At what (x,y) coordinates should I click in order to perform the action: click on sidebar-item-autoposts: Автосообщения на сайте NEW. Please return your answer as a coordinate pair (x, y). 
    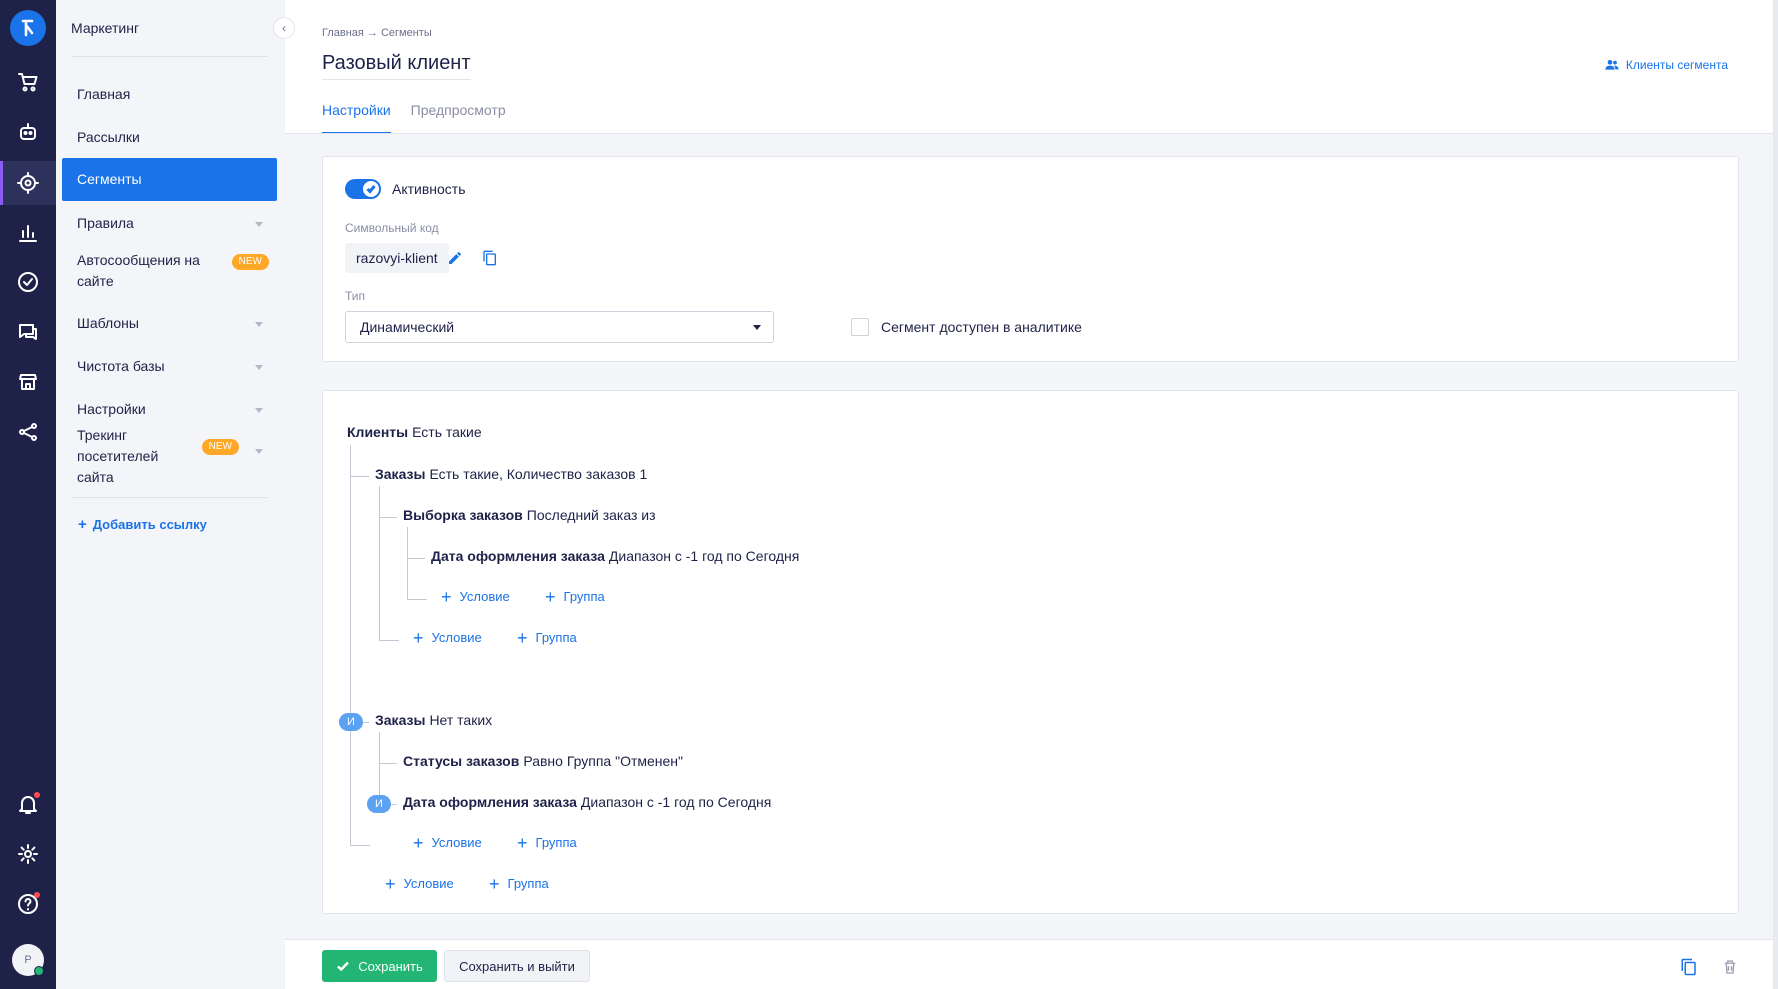
    Looking at the image, I should click on (169, 271).